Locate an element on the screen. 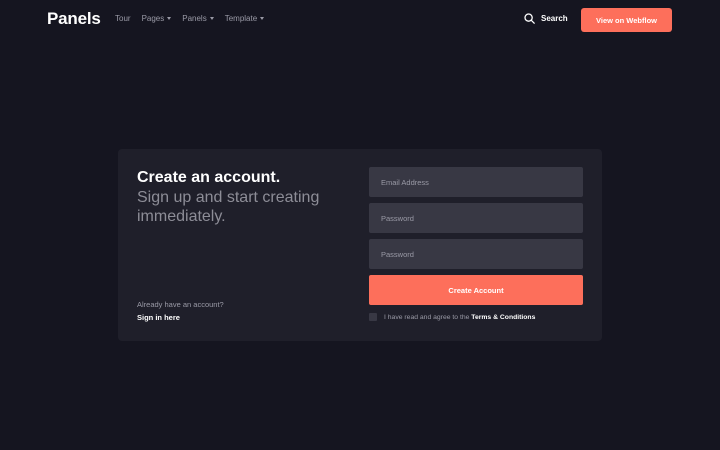 The image size is (720, 450). nav-link-panels: Panels is located at coordinates (198, 18).